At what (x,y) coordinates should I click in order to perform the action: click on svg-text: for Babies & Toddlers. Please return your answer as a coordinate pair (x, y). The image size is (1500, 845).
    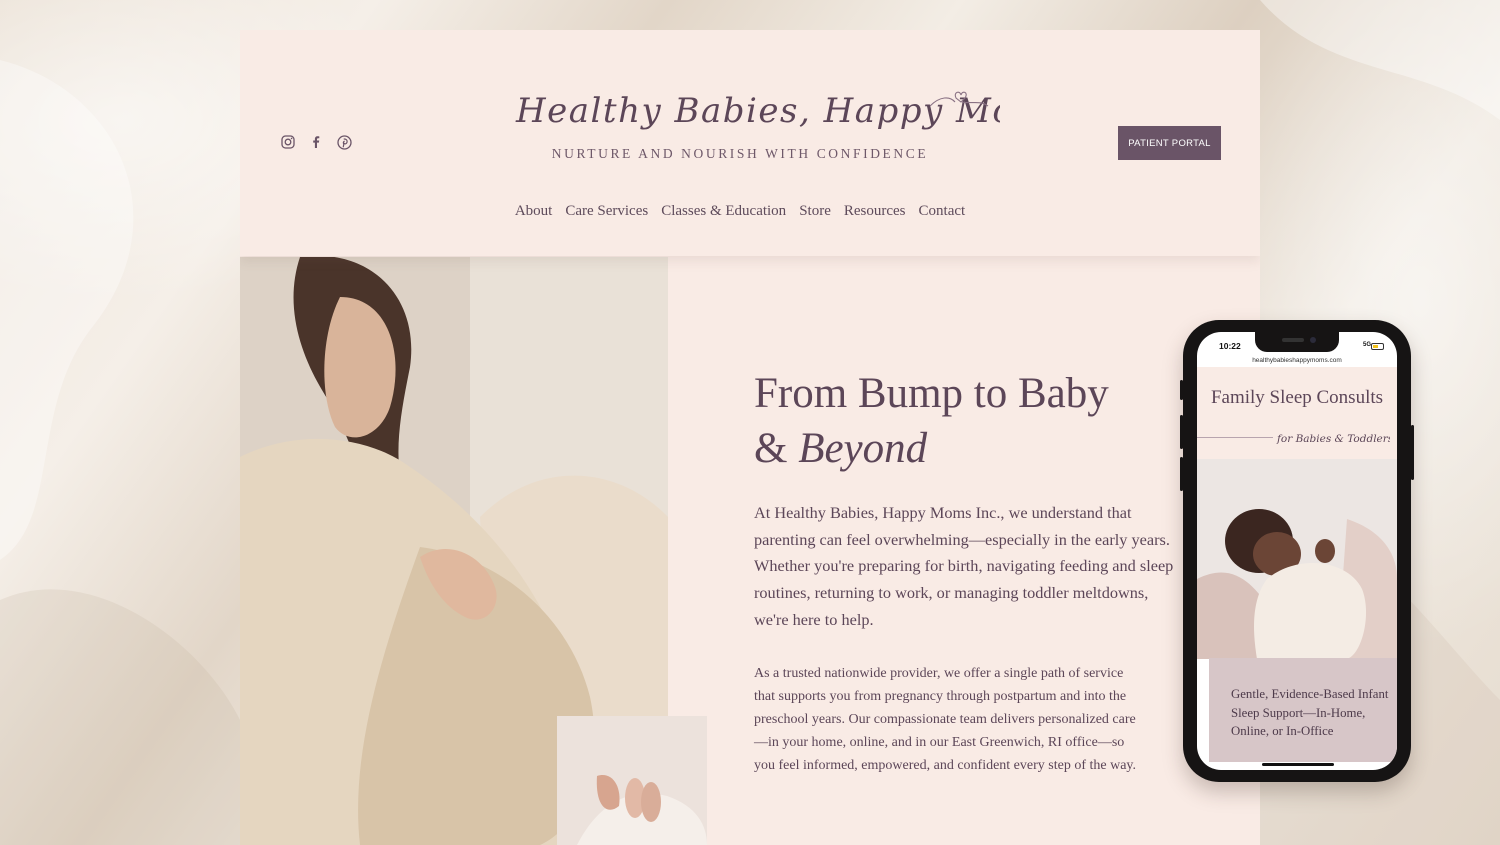
    Looking at the image, I should click on (1333, 439).